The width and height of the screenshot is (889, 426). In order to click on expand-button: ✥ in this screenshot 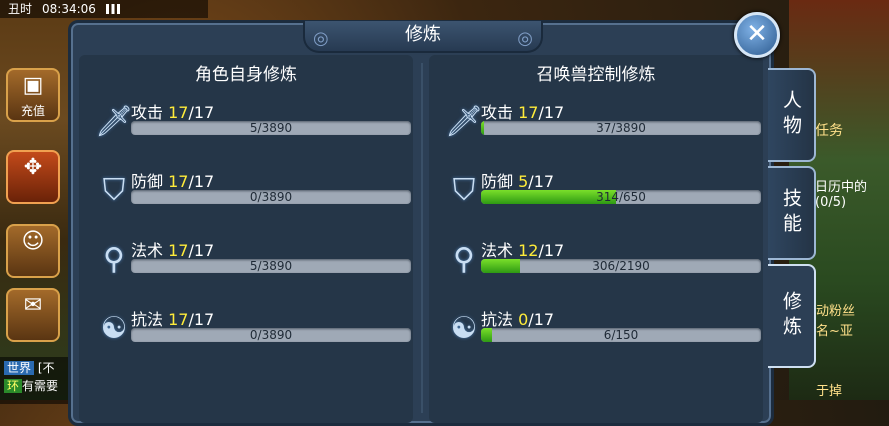, I will do `click(33, 177)`.